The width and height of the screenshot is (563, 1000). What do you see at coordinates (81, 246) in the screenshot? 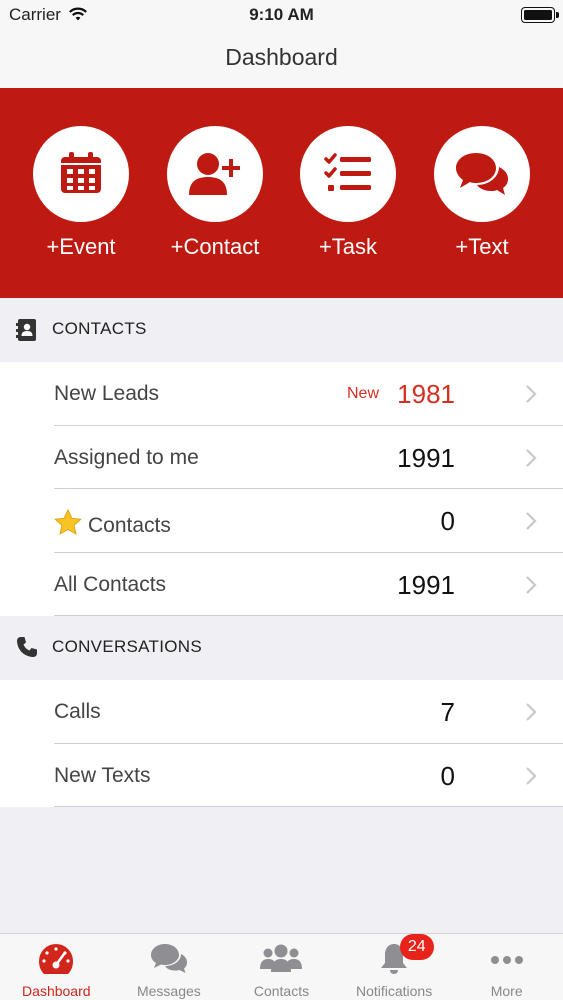
I see `add-event-label: +Event` at bounding box center [81, 246].